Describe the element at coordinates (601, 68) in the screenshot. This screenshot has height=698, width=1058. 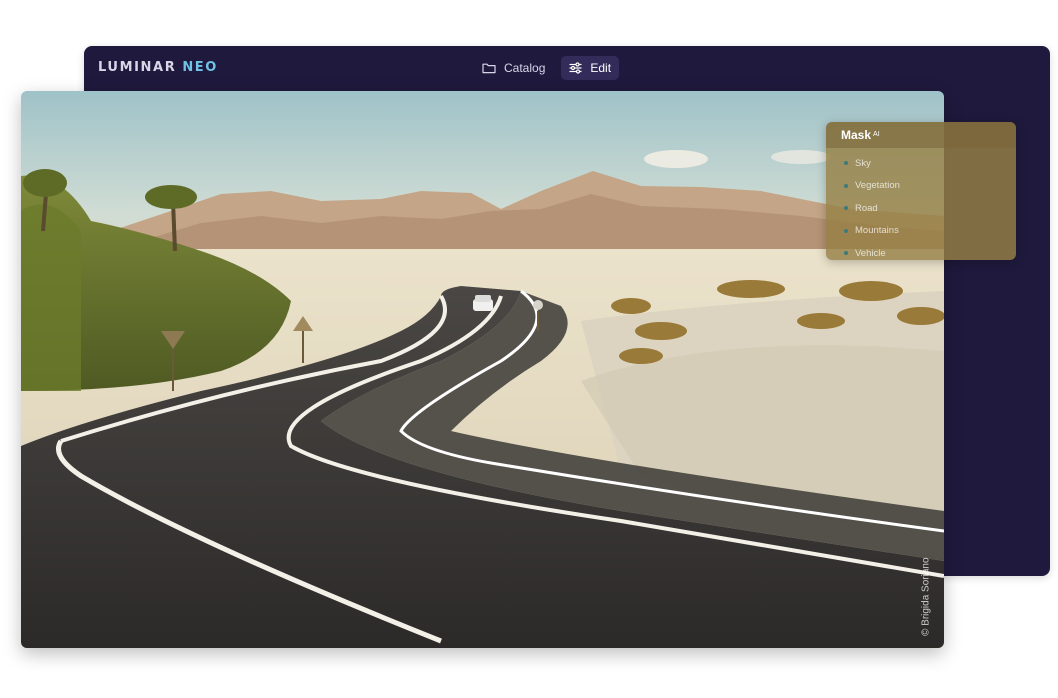
I see `tab-edit-label: Edit` at that location.